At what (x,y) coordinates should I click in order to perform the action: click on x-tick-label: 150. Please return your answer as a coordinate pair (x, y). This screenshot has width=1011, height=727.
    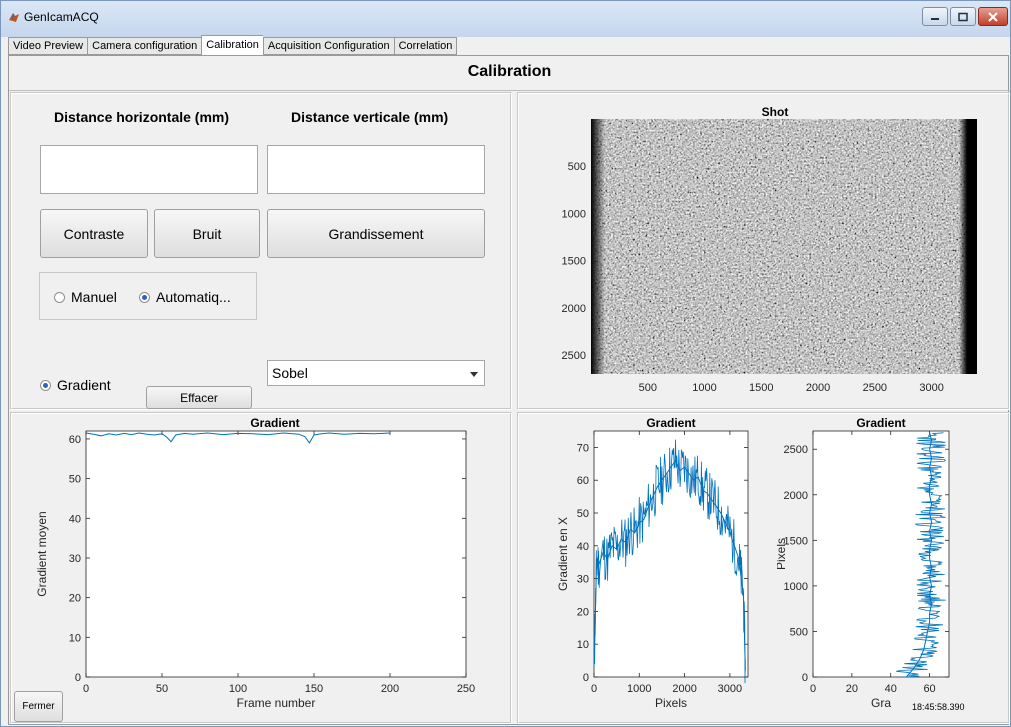
    Looking at the image, I should click on (314, 689).